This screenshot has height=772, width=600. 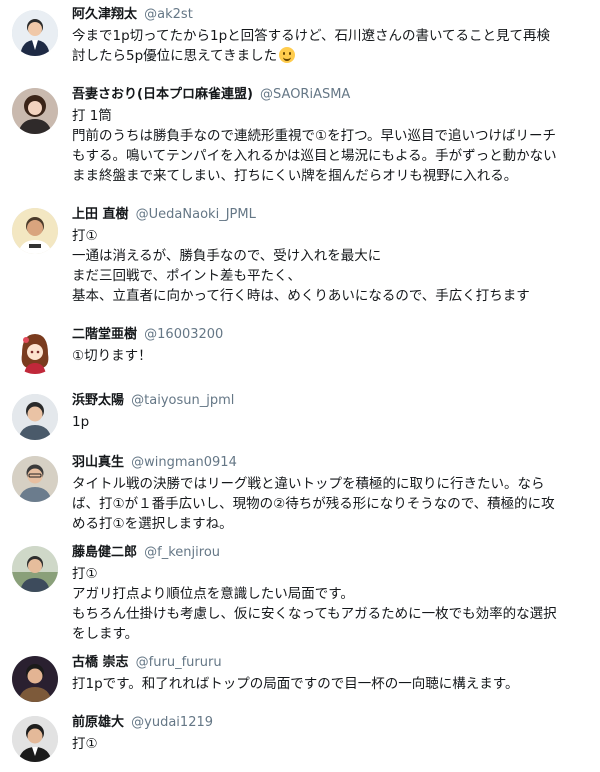 I want to click on author-handle: @furu_fururu, so click(x=179, y=662).